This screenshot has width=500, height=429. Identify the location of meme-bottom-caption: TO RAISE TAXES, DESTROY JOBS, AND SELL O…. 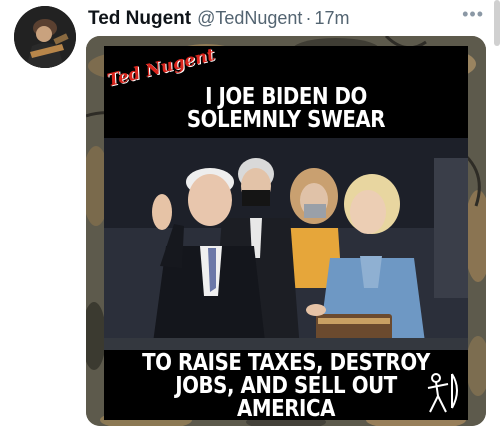
(285, 385).